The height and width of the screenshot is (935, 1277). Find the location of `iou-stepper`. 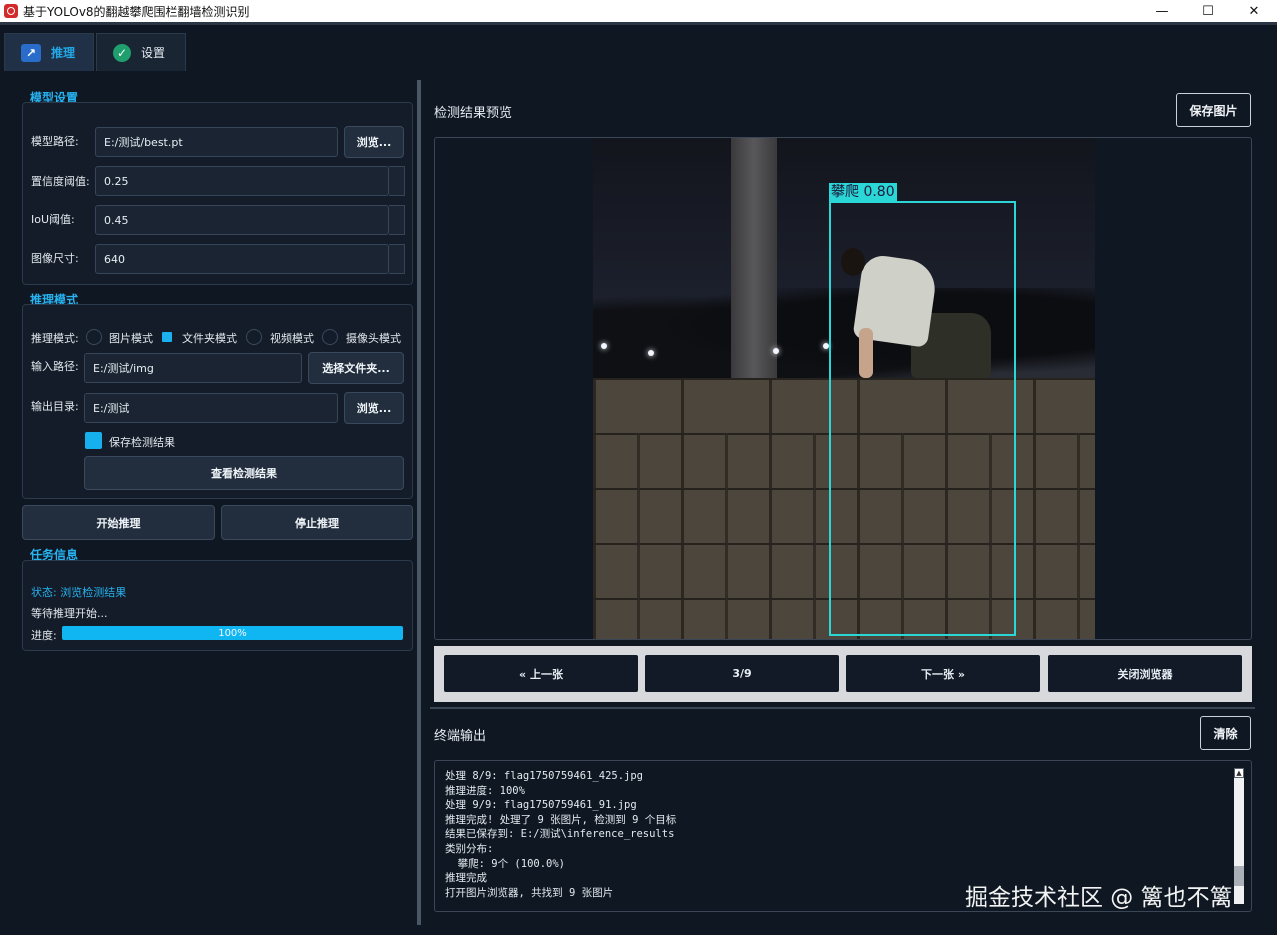

iou-stepper is located at coordinates (397, 220).